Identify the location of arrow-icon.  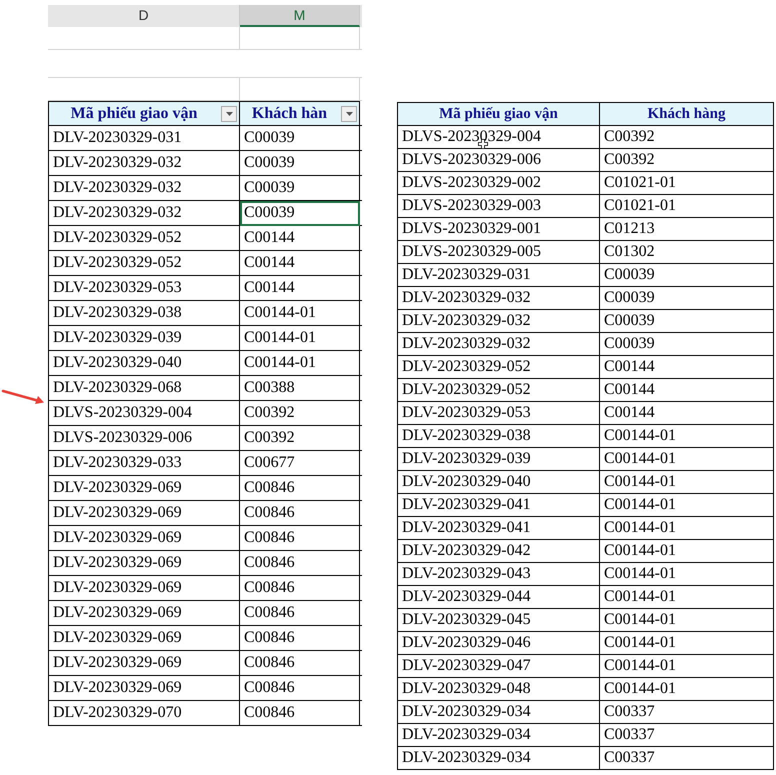
(23, 397).